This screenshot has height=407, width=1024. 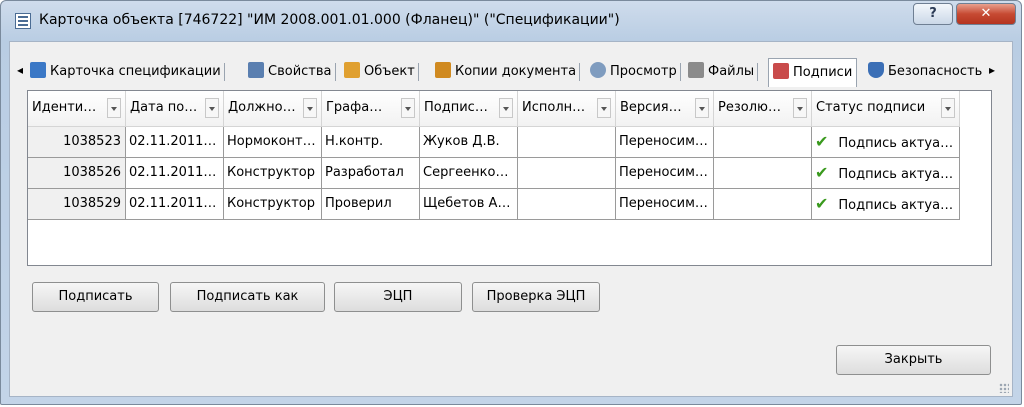 I want to click on resize-grip-icon, so click(x=1004, y=388).